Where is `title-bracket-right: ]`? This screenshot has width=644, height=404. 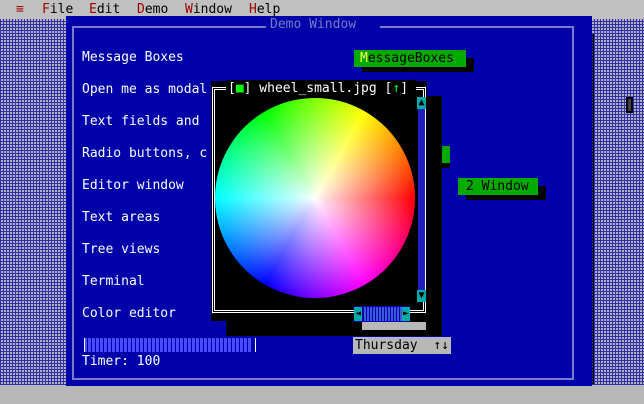 title-bracket-right: ] is located at coordinates (404, 88).